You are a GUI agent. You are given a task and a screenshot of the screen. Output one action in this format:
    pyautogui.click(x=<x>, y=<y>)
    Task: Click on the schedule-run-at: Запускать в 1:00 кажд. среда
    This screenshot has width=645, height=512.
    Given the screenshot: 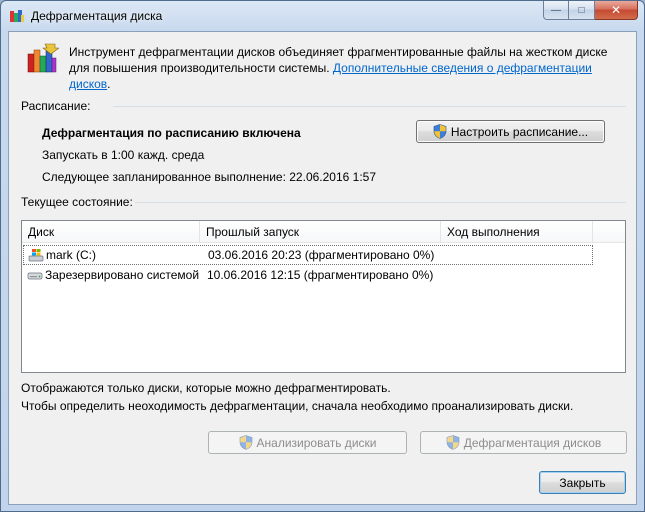 What is the action you would take?
    pyautogui.click(x=123, y=155)
    